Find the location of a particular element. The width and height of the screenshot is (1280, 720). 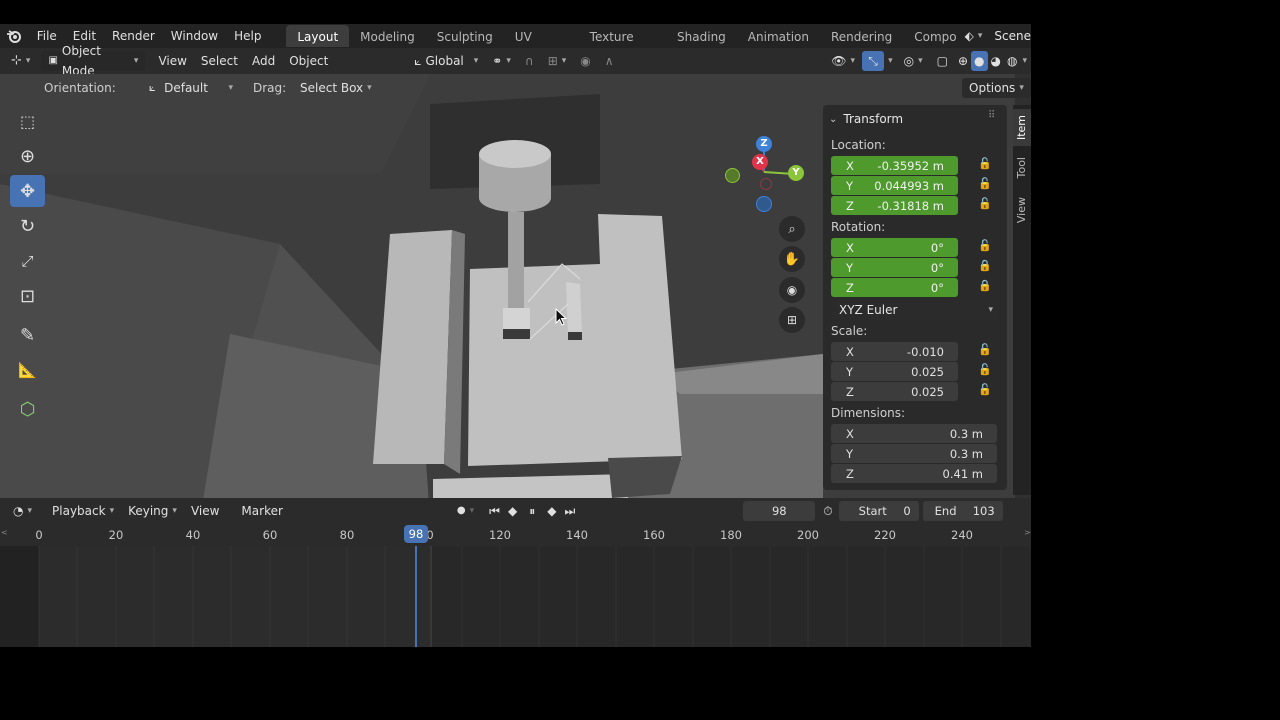

tab-tool: Tool is located at coordinates (1022, 167).